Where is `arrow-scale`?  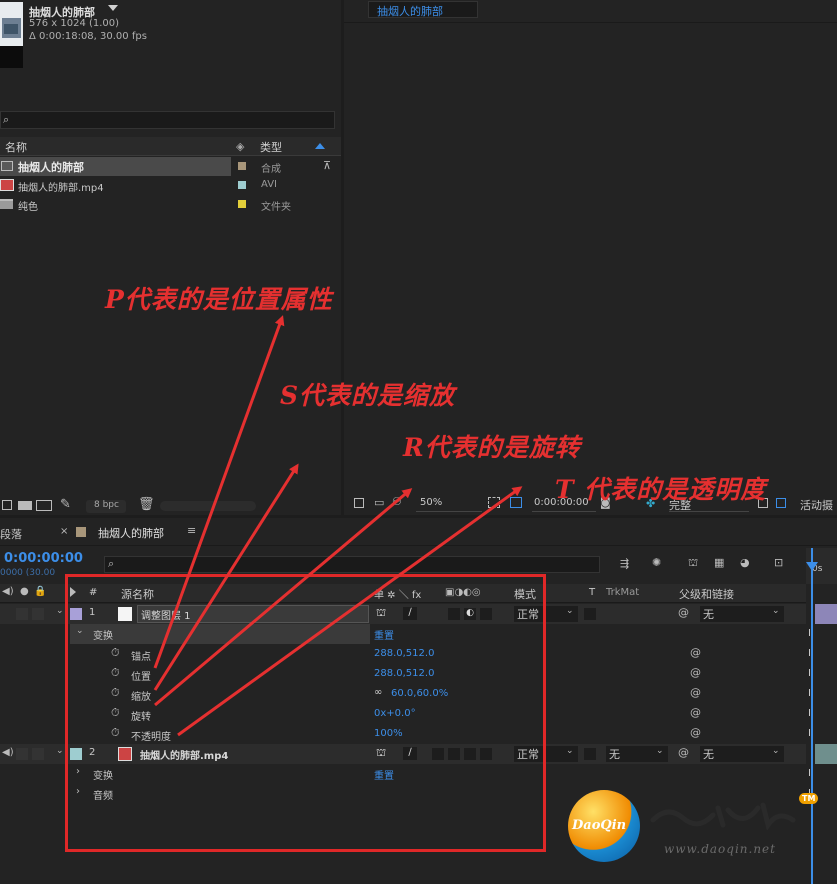
arrow-scale is located at coordinates (226, 577).